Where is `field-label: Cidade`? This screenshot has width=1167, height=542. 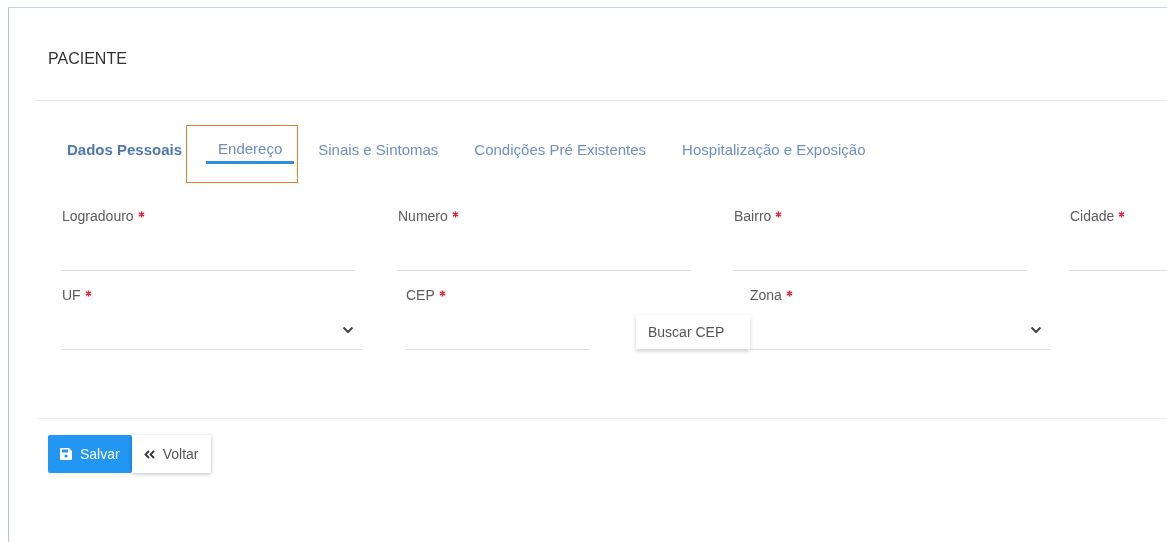 field-label: Cidade is located at coordinates (1092, 217).